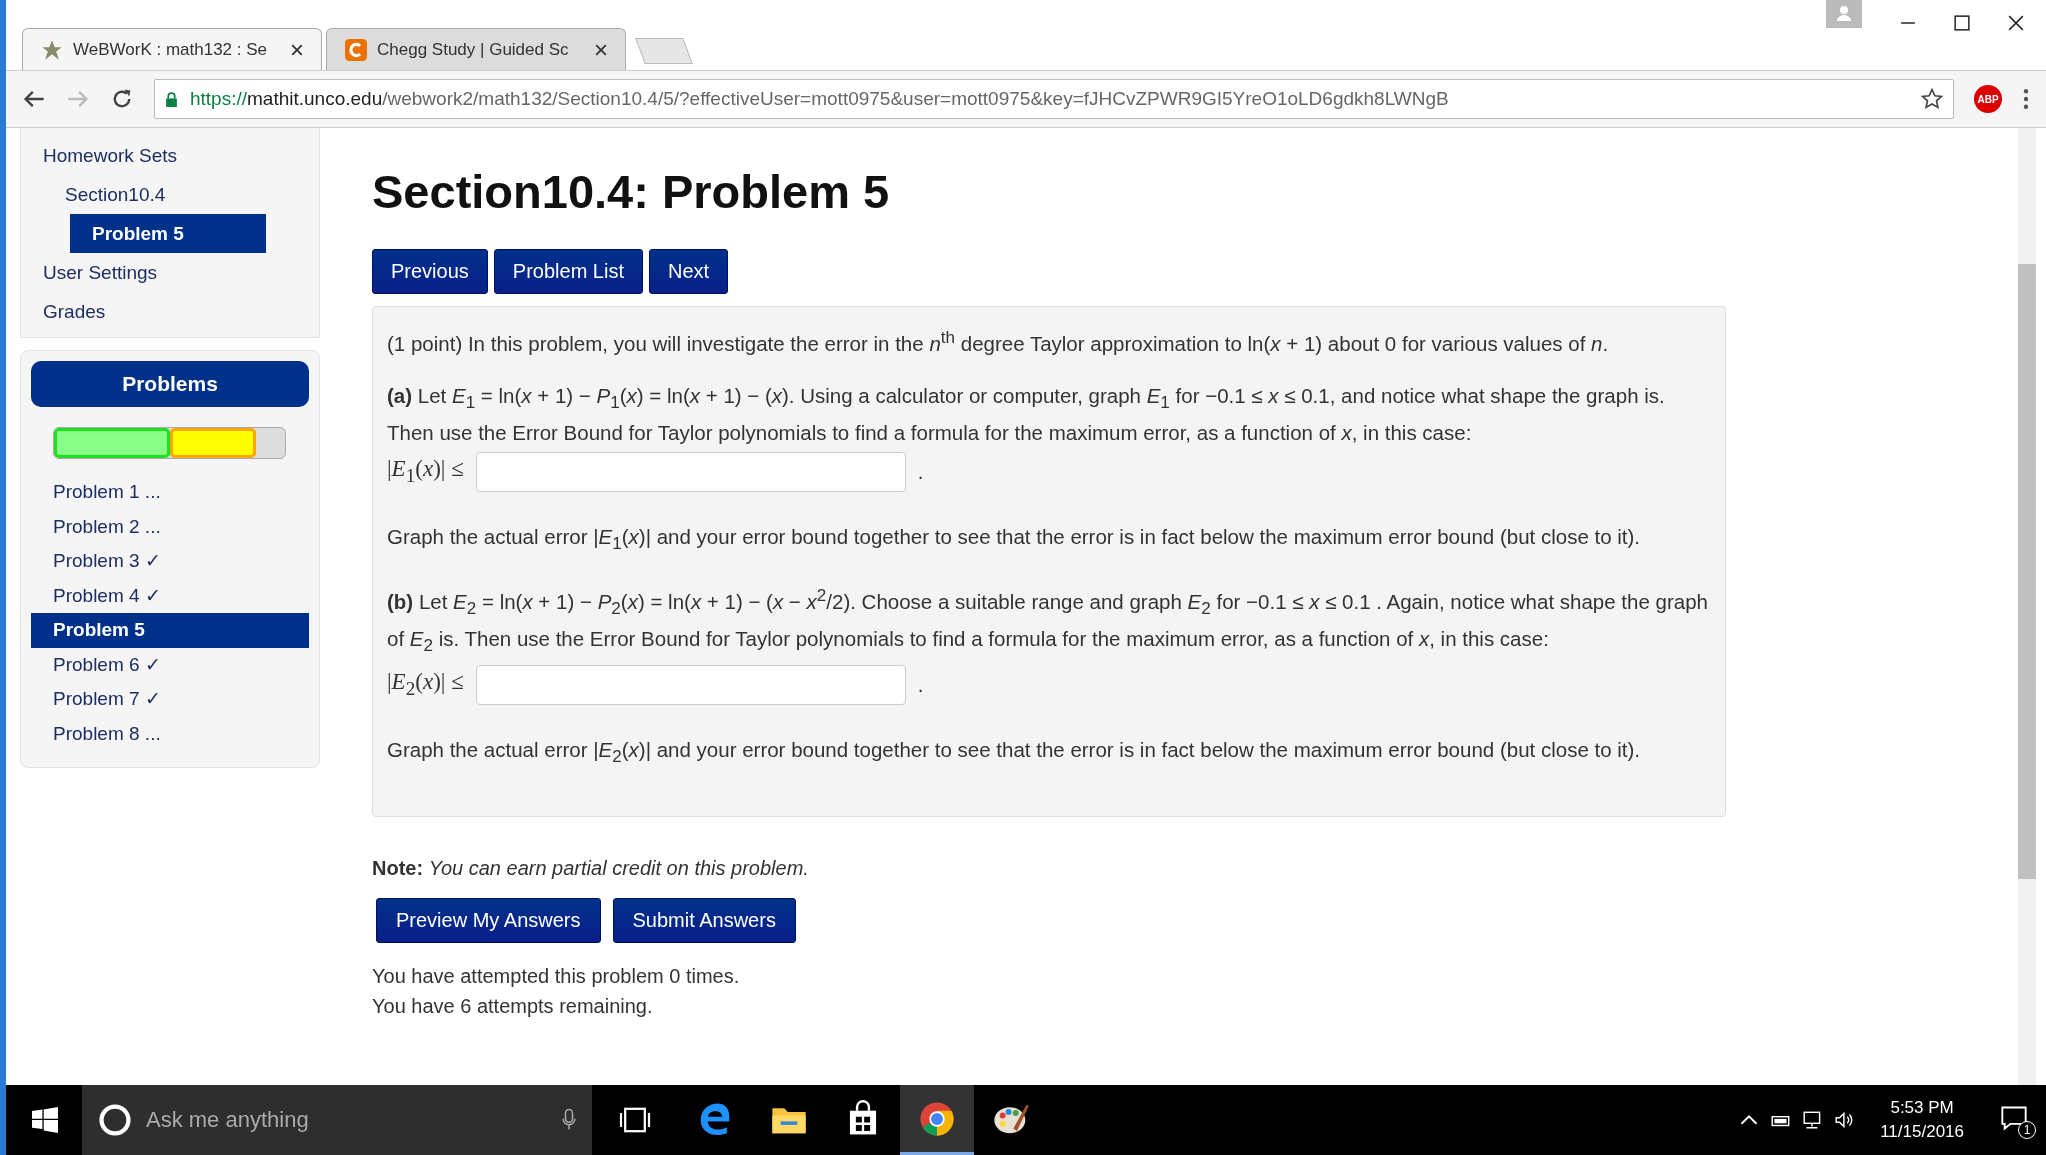 The height and width of the screenshot is (1155, 2046). What do you see at coordinates (93, 194) in the screenshot?
I see `nav-link: Section10.4` at bounding box center [93, 194].